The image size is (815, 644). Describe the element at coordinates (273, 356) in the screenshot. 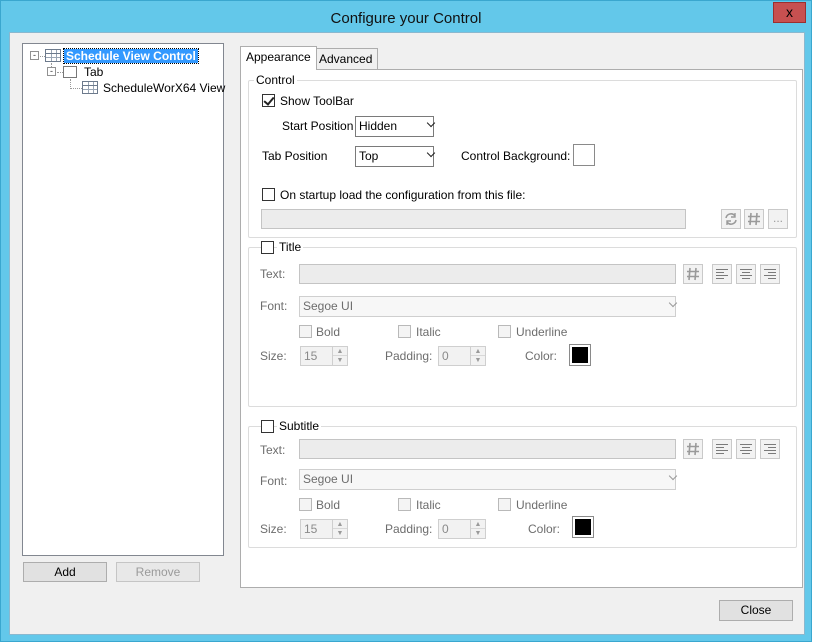

I see `title-size-label: Size:` at that location.